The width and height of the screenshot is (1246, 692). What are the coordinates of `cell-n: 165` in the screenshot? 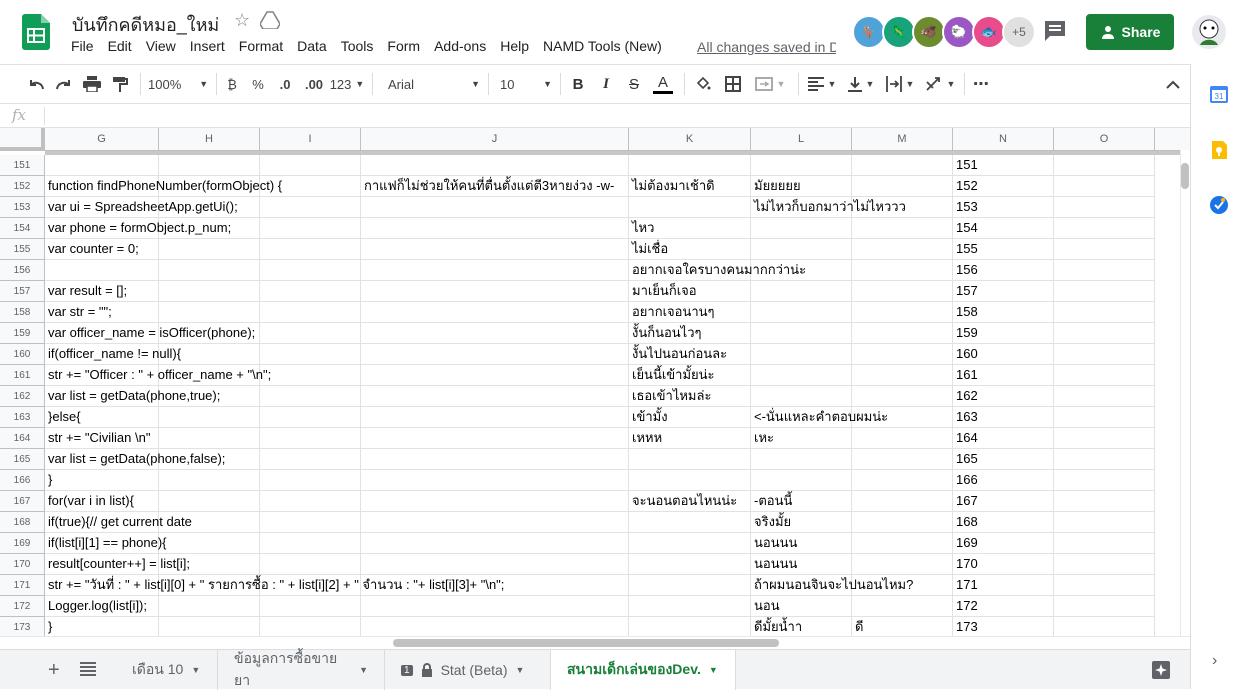 It's located at (1003, 459).